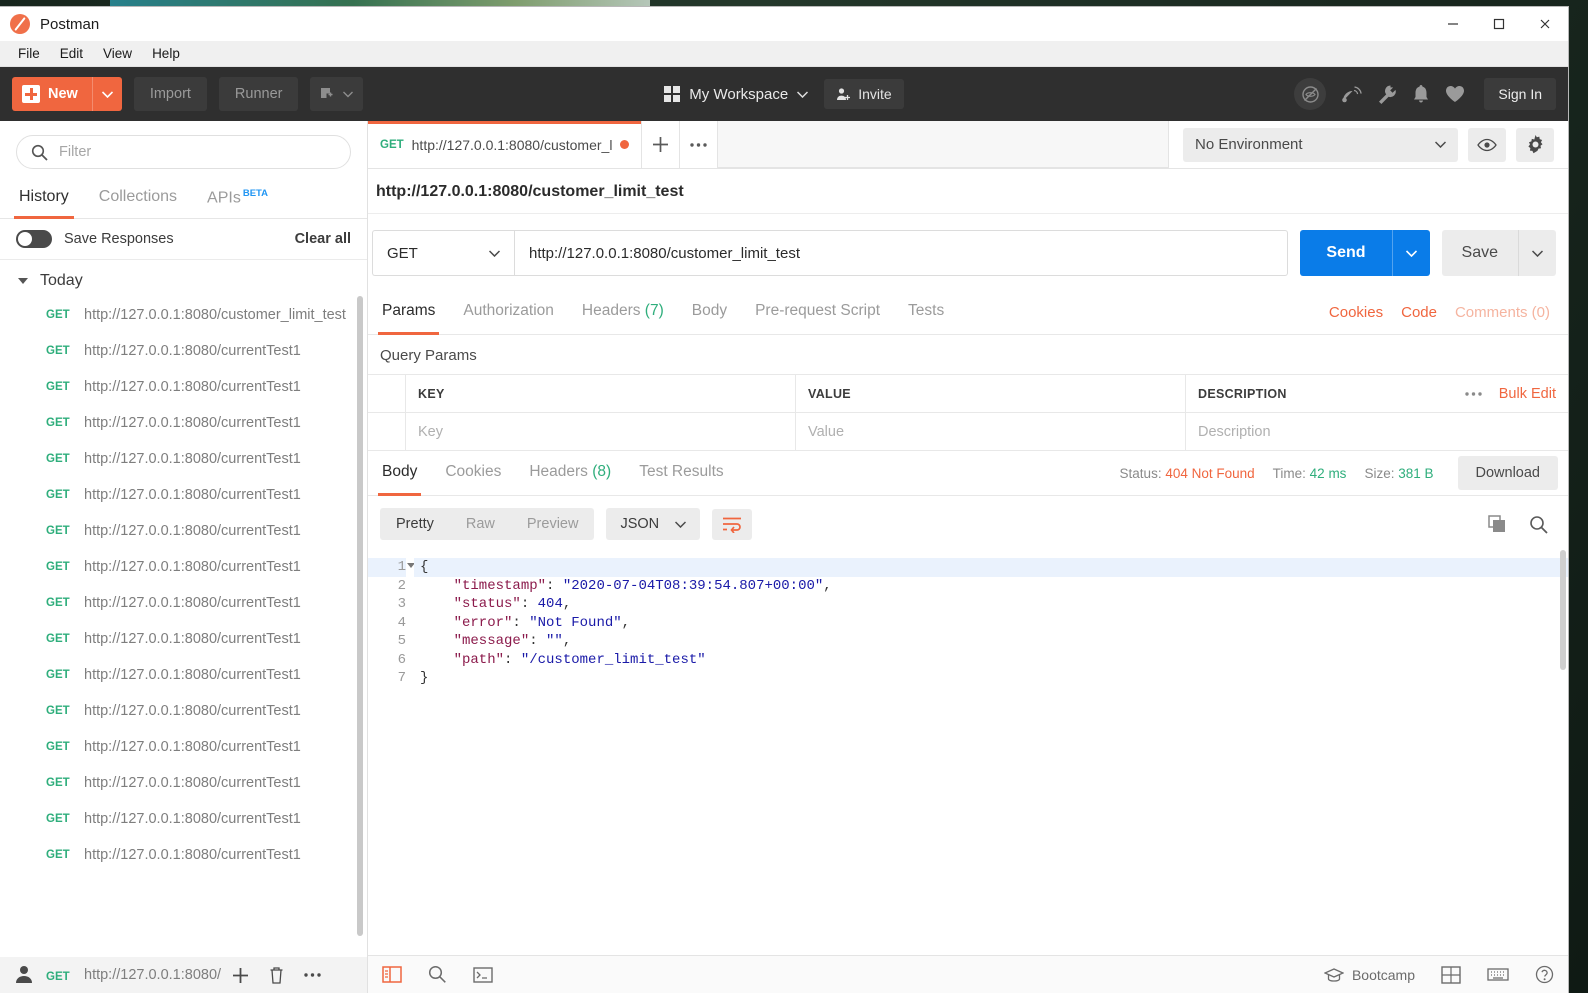 This screenshot has width=1588, height=993. Describe the element at coordinates (1520, 94) in the screenshot. I see `sign-in-button: Sign In` at that location.